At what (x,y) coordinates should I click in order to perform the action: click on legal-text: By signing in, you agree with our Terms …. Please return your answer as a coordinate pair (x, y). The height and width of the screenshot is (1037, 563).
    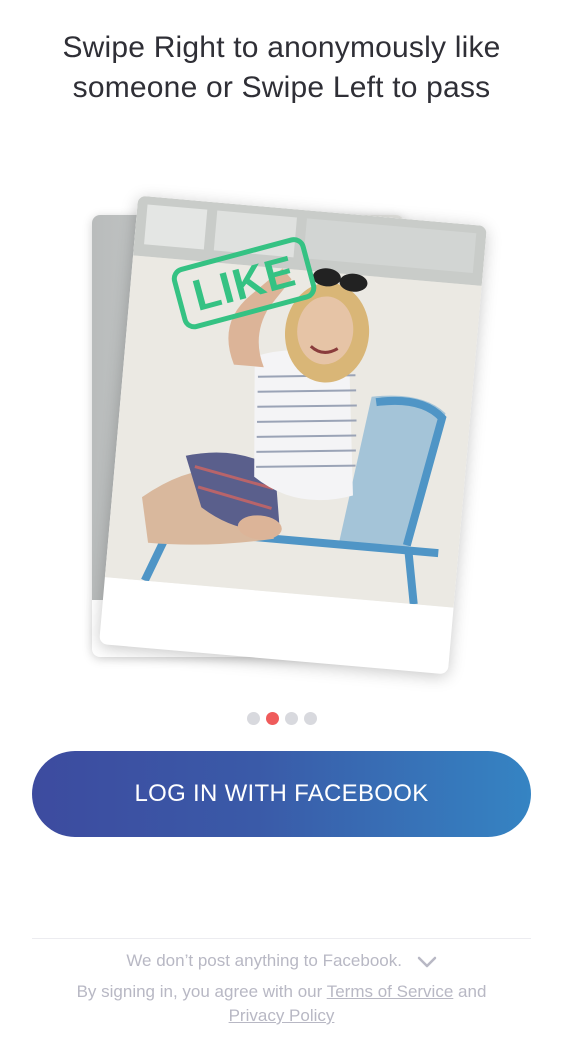
    Looking at the image, I should click on (281, 1004).